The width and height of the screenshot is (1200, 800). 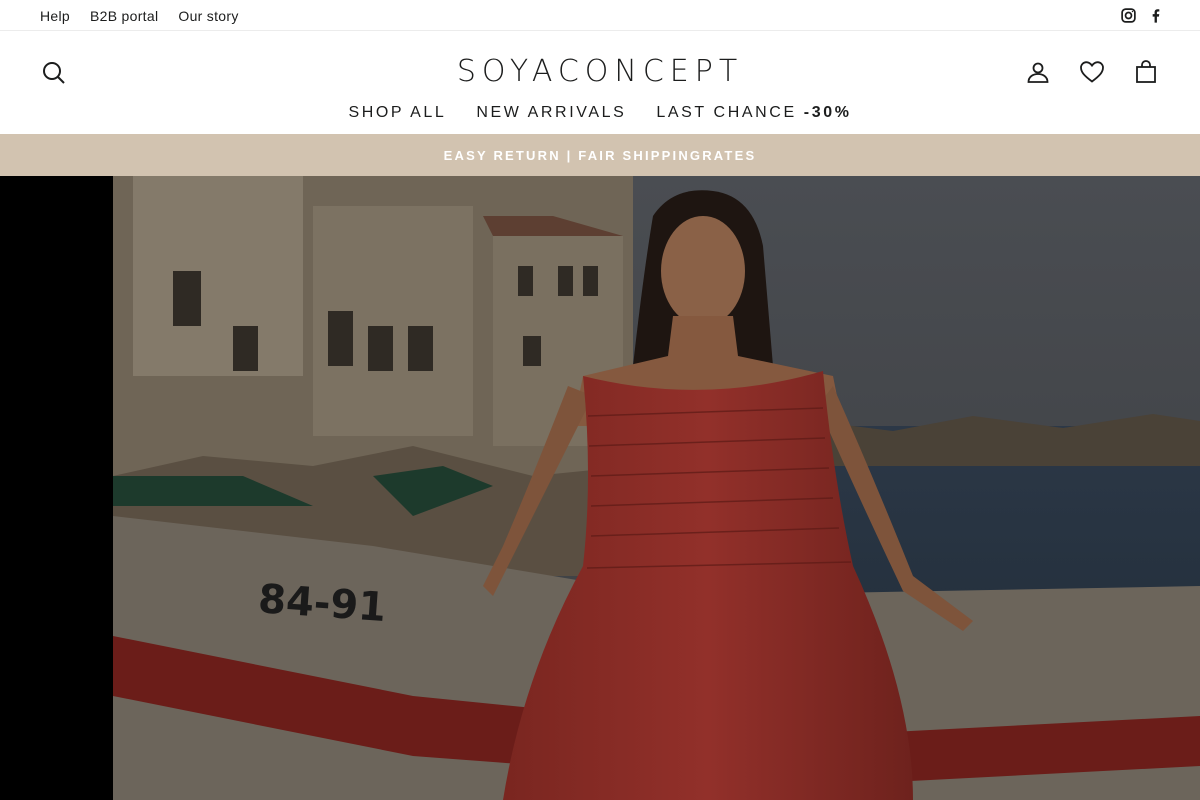 What do you see at coordinates (322, 603) in the screenshot?
I see `boat-number: 84-91` at bounding box center [322, 603].